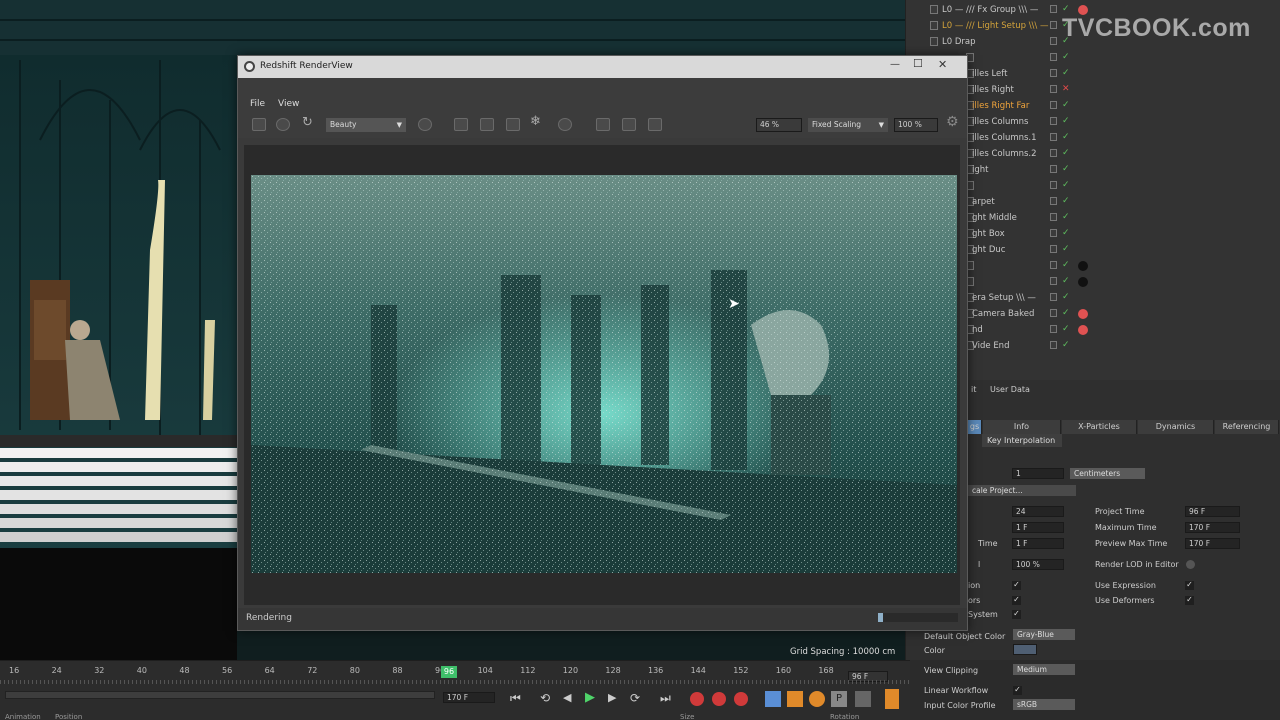 This screenshot has height=720, width=1280. I want to click on fps-field: 24, so click(1038, 511).